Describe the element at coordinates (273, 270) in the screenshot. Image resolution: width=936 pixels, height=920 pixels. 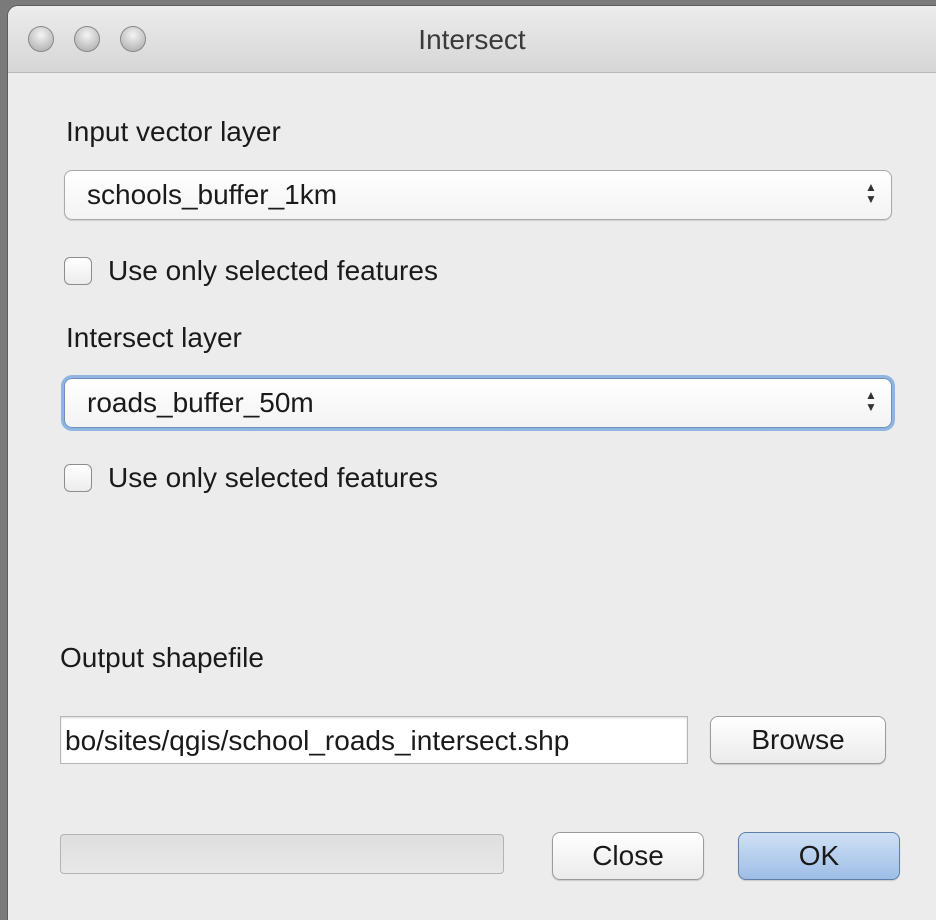
I see `input-use-selected-label: Use only selected features` at that location.